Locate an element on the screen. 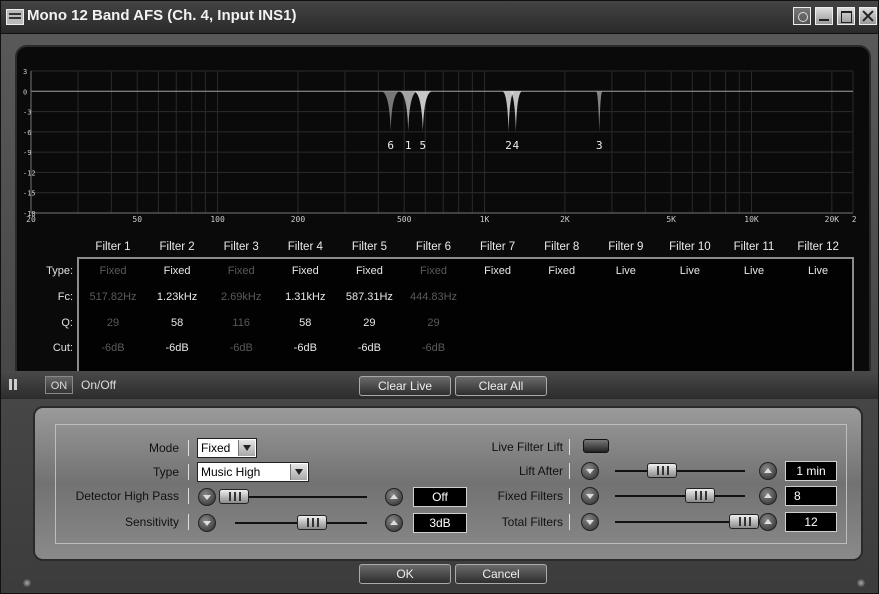 The image size is (879, 594). onoff-bar: ON On/Off Clear Live Clear All is located at coordinates (439, 385).